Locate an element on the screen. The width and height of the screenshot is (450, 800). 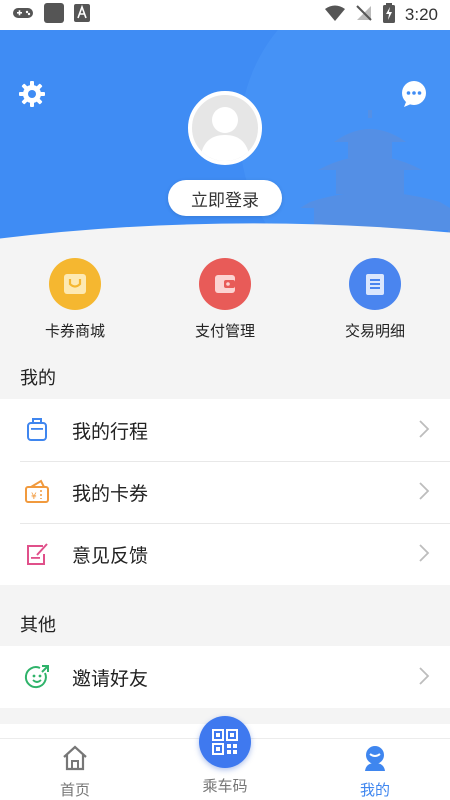
login-button: 立即登录 is located at coordinates (225, 198).